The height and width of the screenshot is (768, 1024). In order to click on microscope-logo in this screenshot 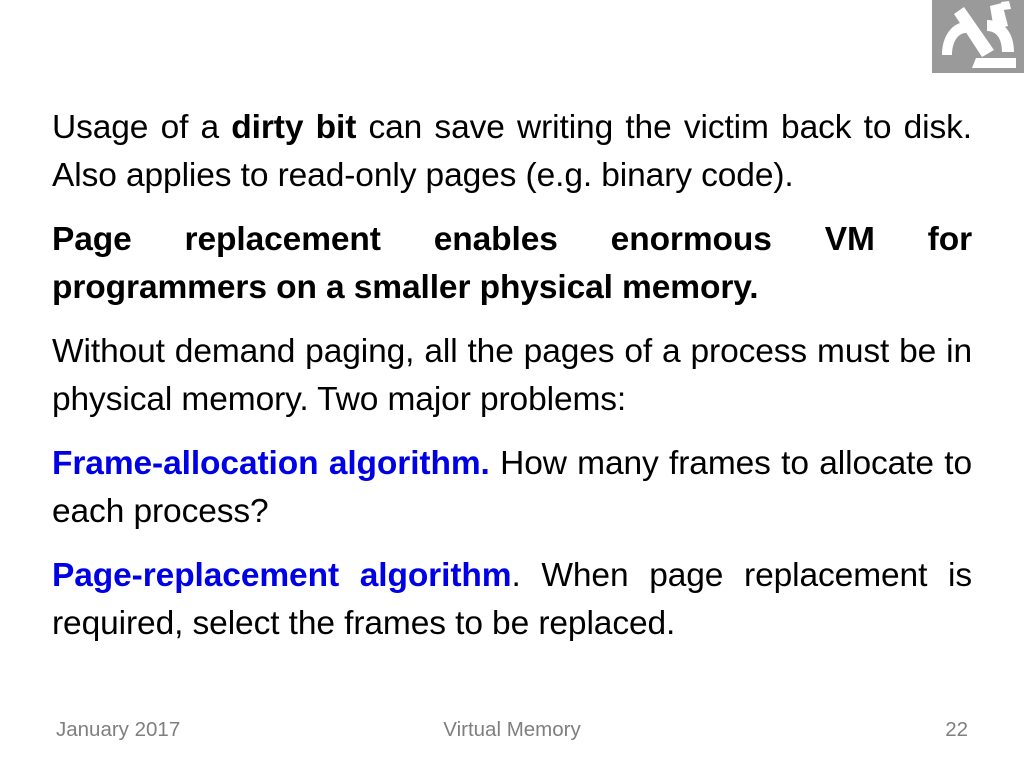, I will do `click(978, 36)`.